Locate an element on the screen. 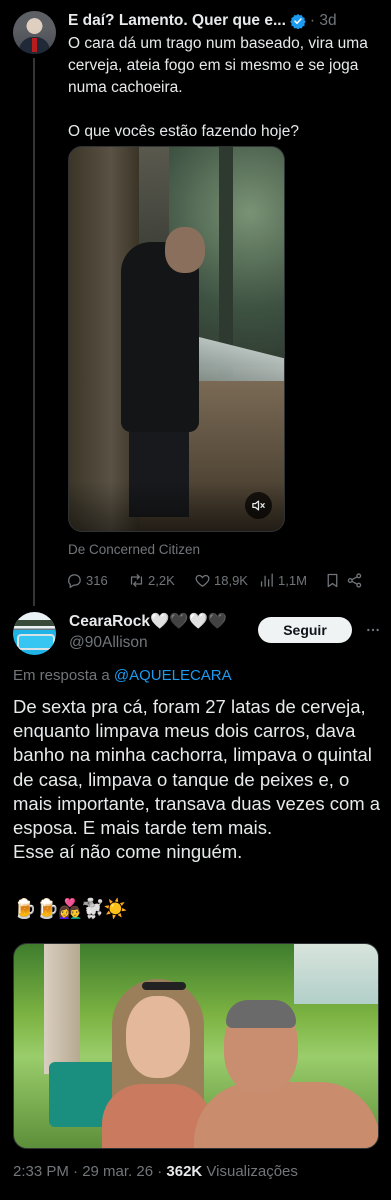 The width and height of the screenshot is (391, 1200). author-name: CearaRock🤍🖤🤍🖤 is located at coordinates (148, 621).